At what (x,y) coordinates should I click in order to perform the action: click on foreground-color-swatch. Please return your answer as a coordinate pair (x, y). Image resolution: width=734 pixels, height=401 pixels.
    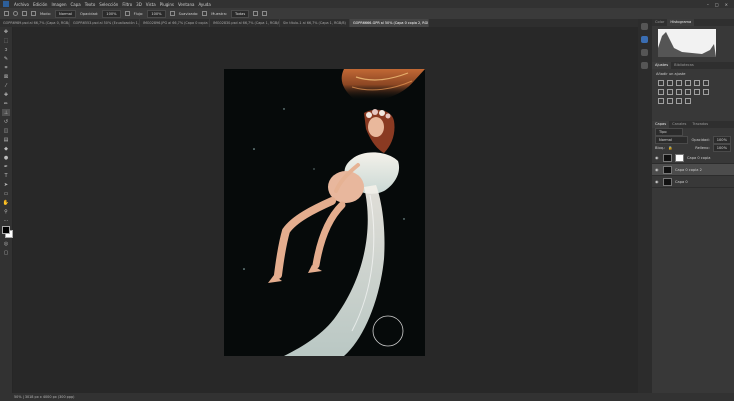
    Looking at the image, I should click on (6, 230).